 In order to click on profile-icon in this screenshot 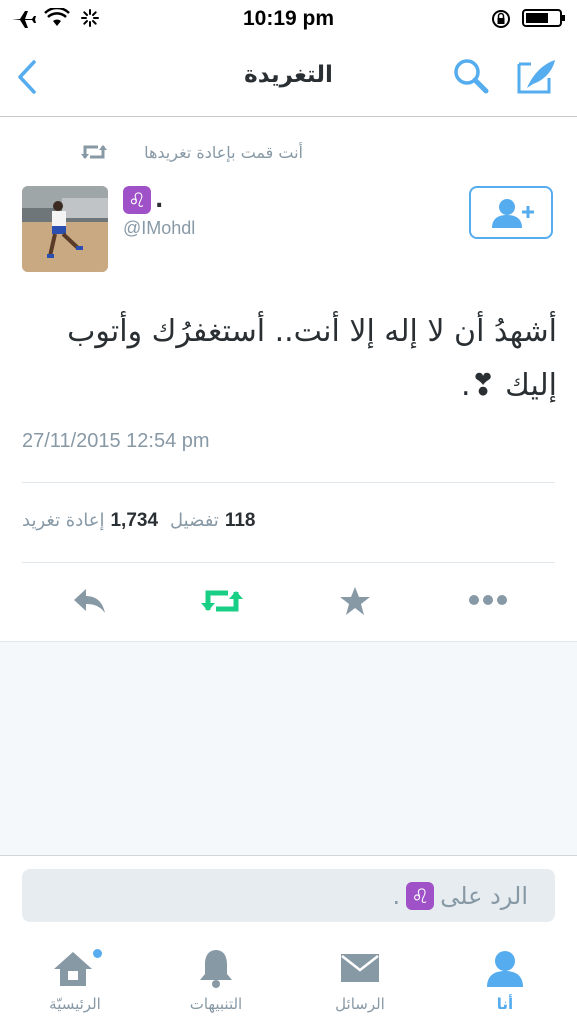, I will do `click(505, 969)`.